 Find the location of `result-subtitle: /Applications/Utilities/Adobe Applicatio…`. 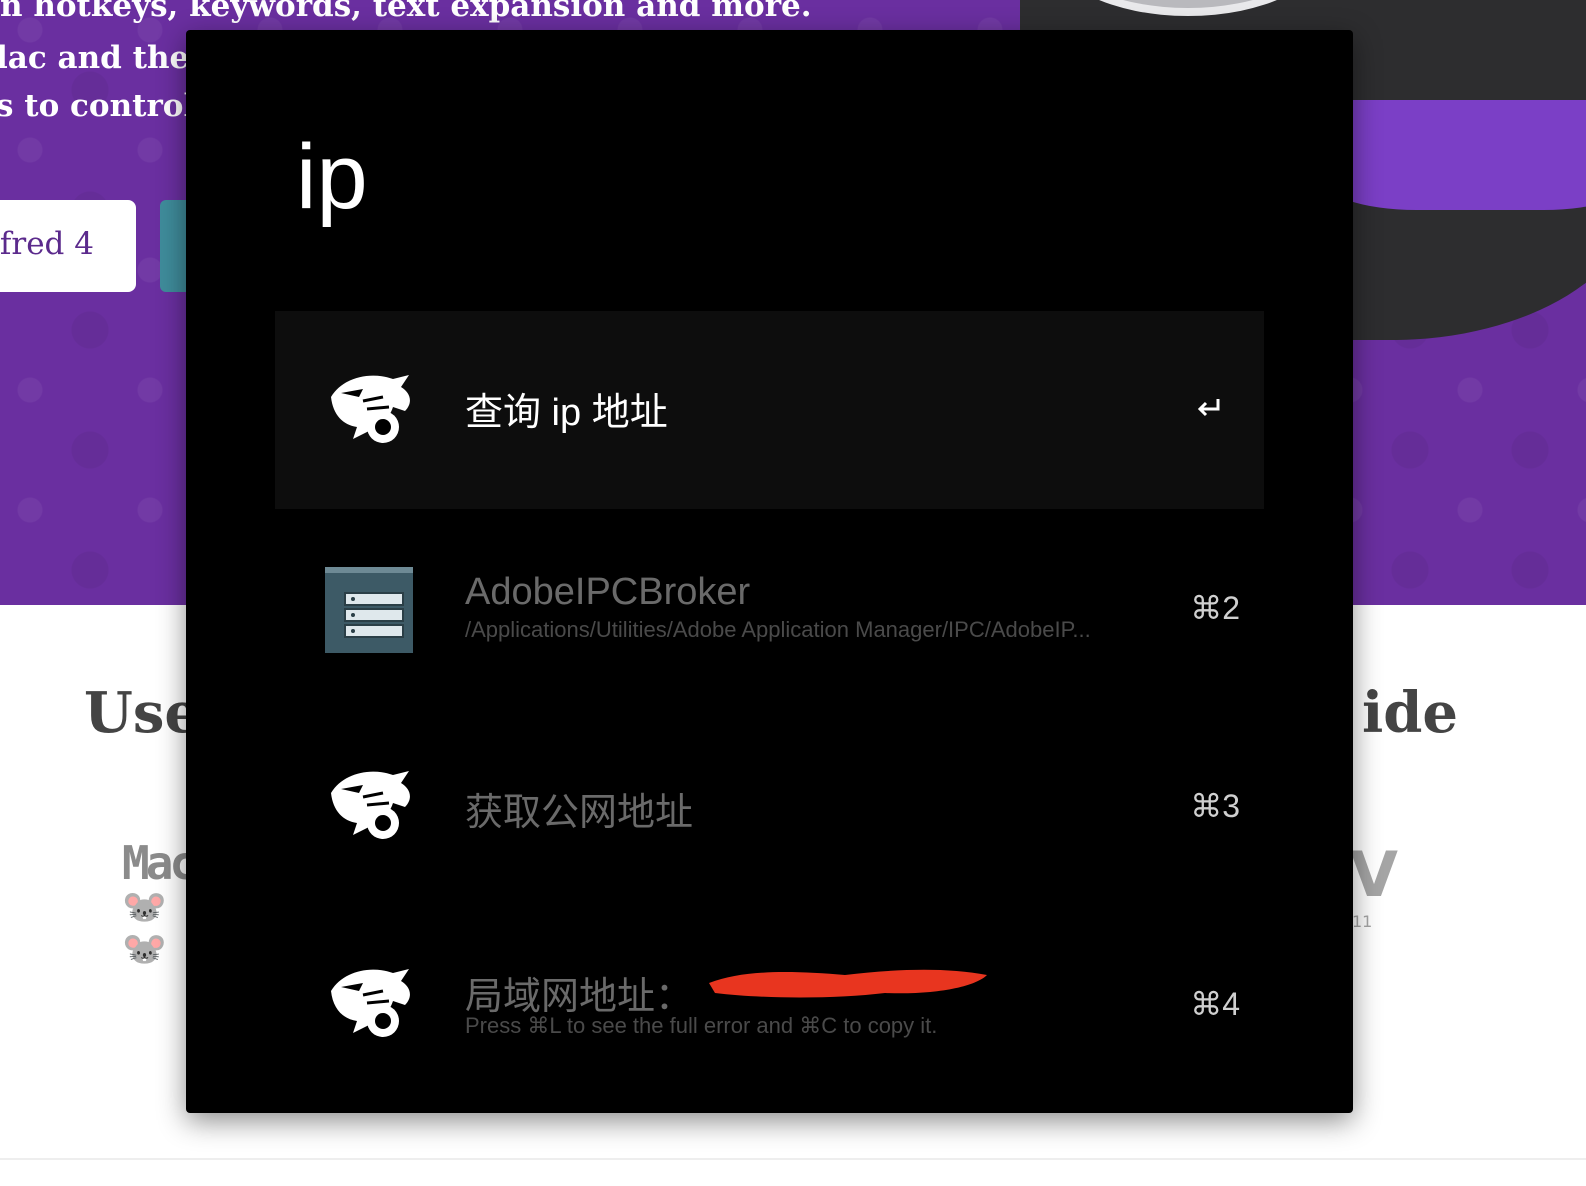

result-subtitle: /Applications/Utilities/Adobe Applicatio… is located at coordinates (778, 629).